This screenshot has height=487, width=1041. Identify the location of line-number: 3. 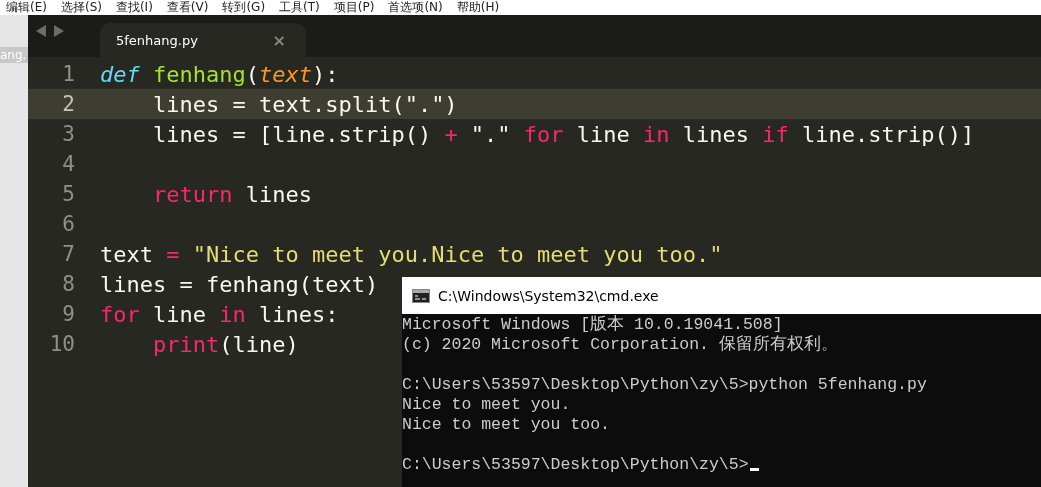
(68, 134).